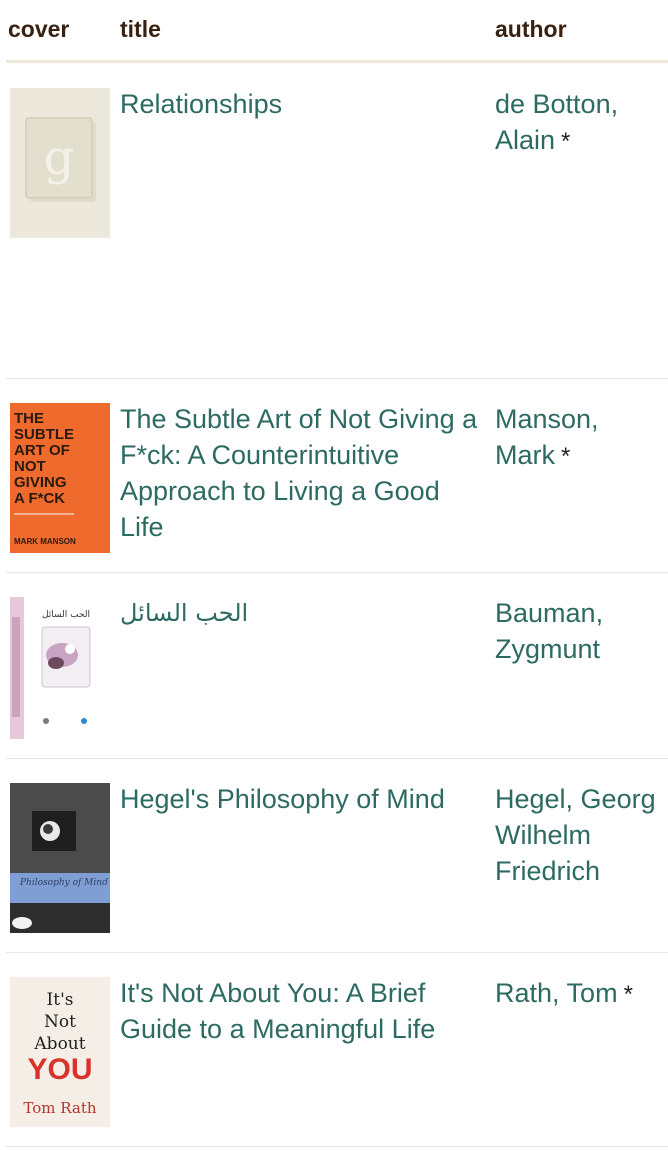 The width and height of the screenshot is (668, 1150). Describe the element at coordinates (45, 541) in the screenshot. I see `svg-text: MARK MANSON` at that location.